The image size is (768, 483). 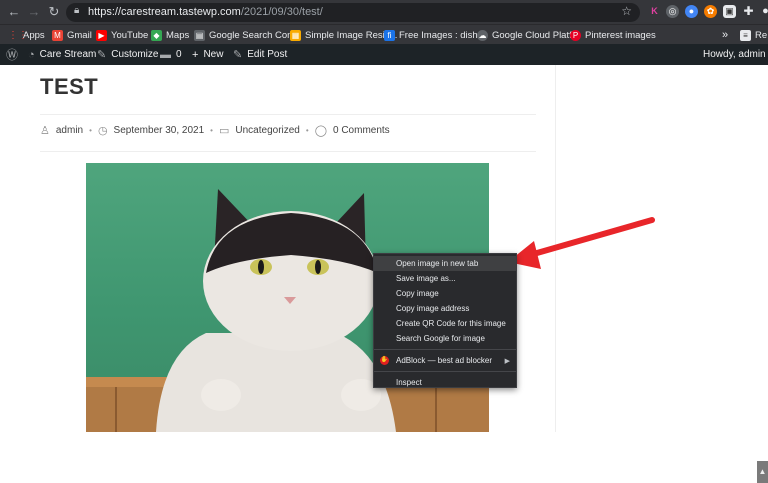 I want to click on gmail-icon: M, so click(x=57, y=35).